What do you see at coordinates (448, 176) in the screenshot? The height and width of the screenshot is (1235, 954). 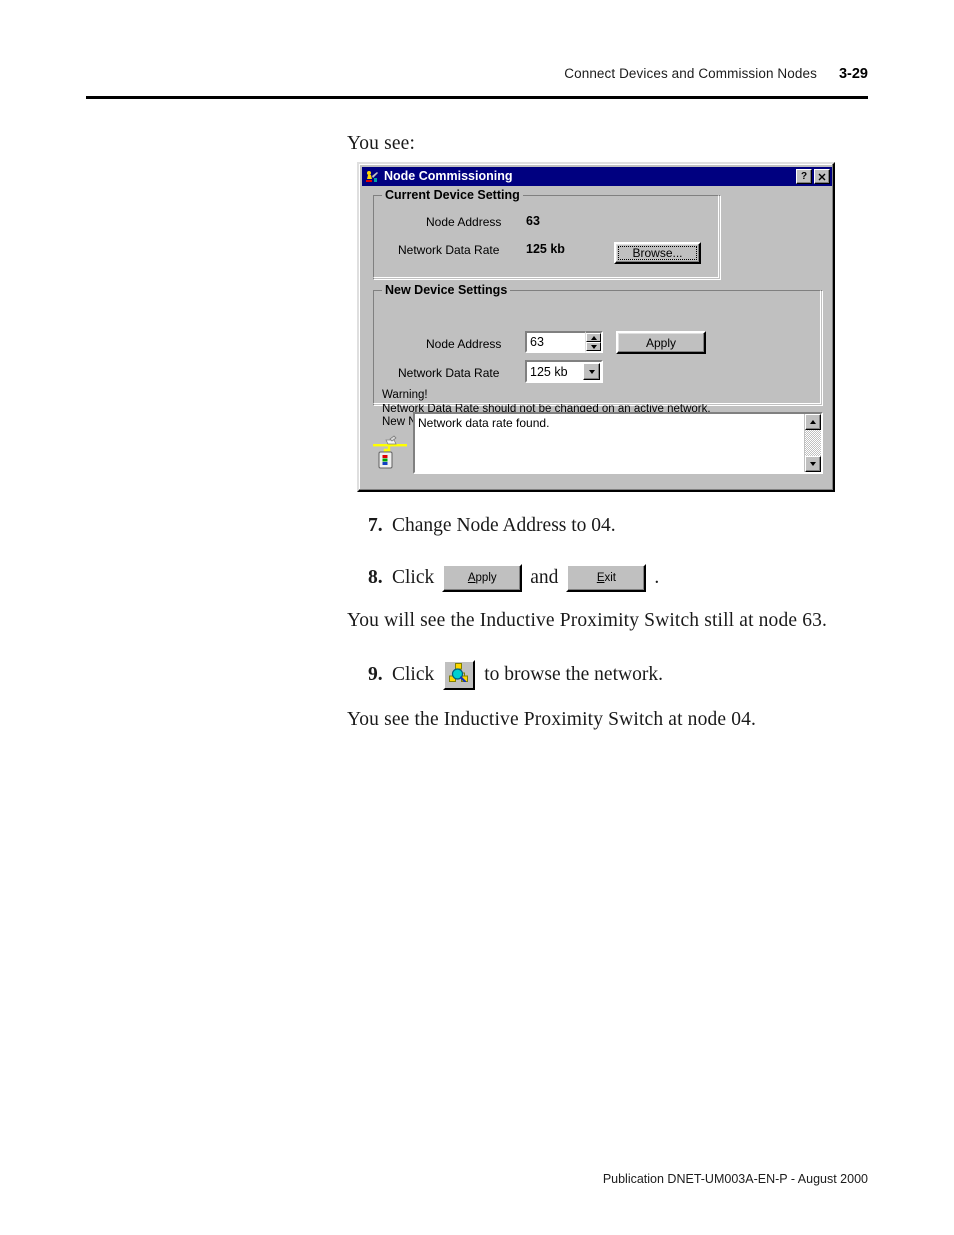 I see `dialog-title: Node Commissioning` at bounding box center [448, 176].